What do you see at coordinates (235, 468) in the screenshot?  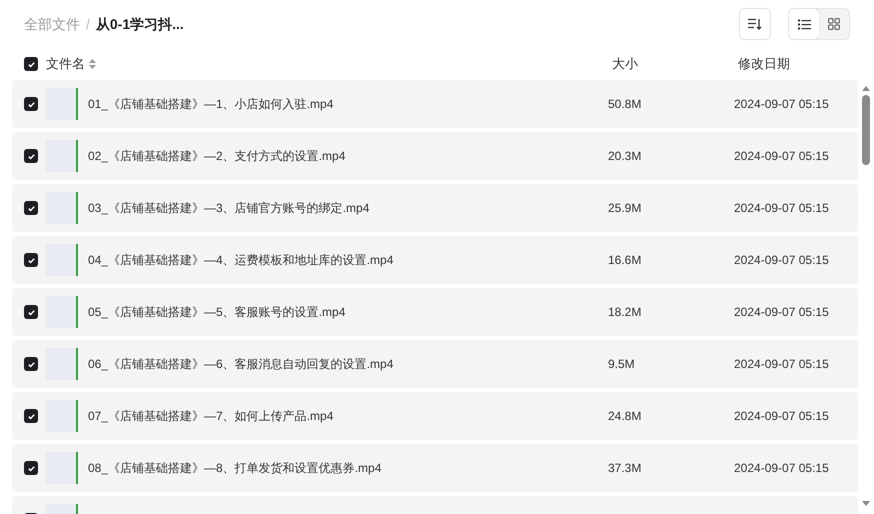 I see `file-name: 08_《店铺基础搭建》—8、打单发货和设置优惠券.mp4` at bounding box center [235, 468].